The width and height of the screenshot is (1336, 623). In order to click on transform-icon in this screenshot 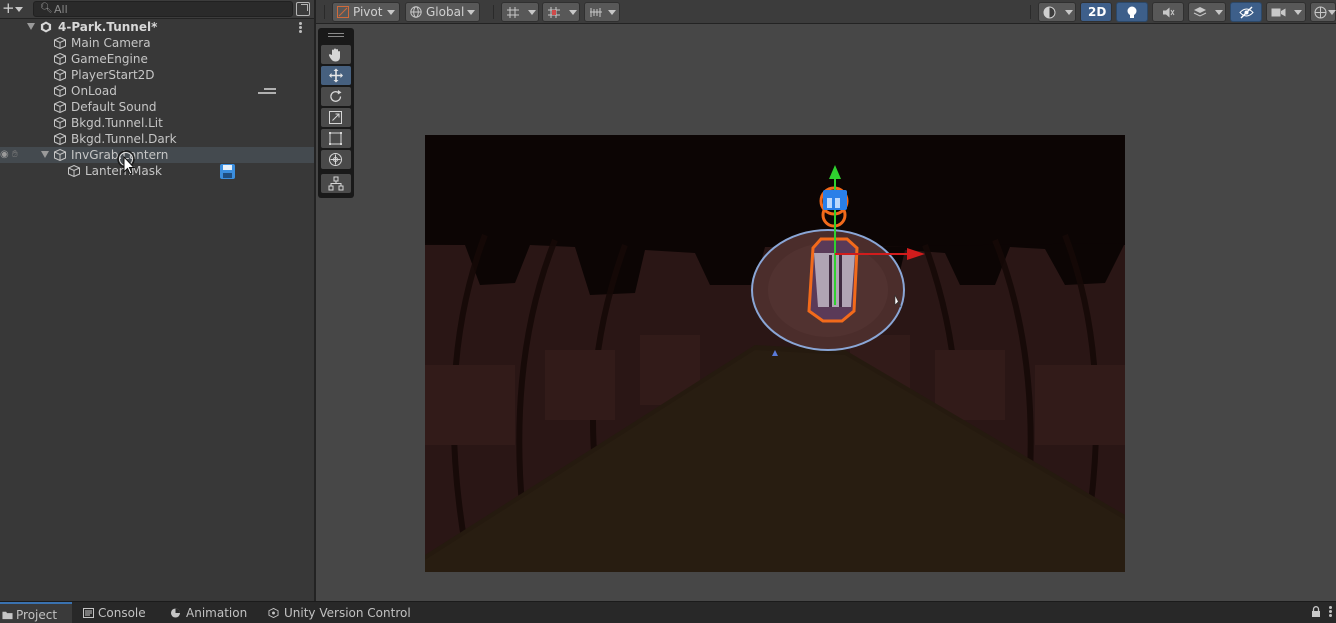, I will do `click(335, 159)`.